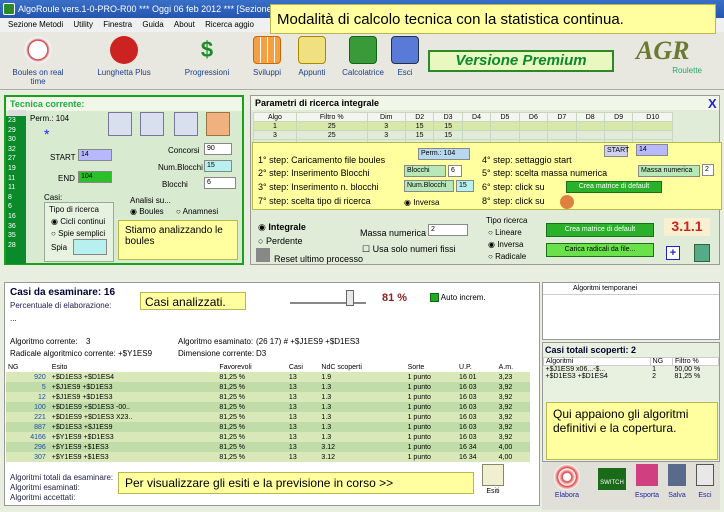 The height and width of the screenshot is (512, 724). Describe the element at coordinates (429, 186) in the screenshot. I see `numblocchi-button: Num.Blocchi` at that location.